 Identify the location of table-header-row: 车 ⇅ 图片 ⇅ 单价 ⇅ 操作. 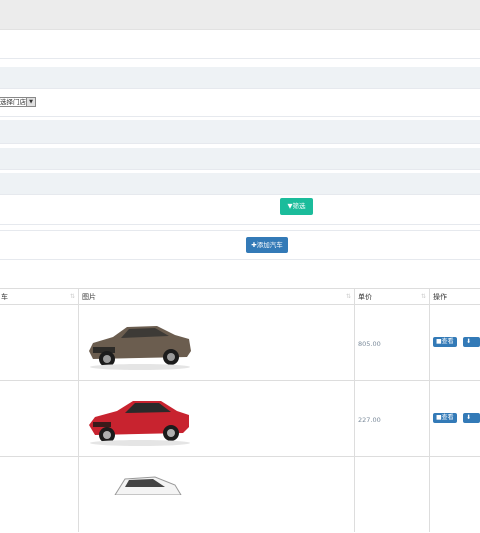
(240, 296).